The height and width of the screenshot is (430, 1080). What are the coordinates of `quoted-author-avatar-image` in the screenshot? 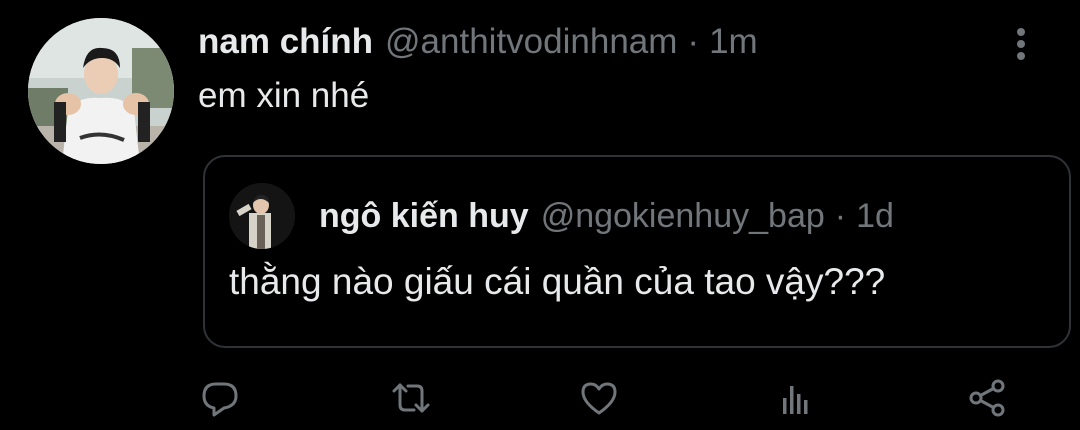 It's located at (262, 216).